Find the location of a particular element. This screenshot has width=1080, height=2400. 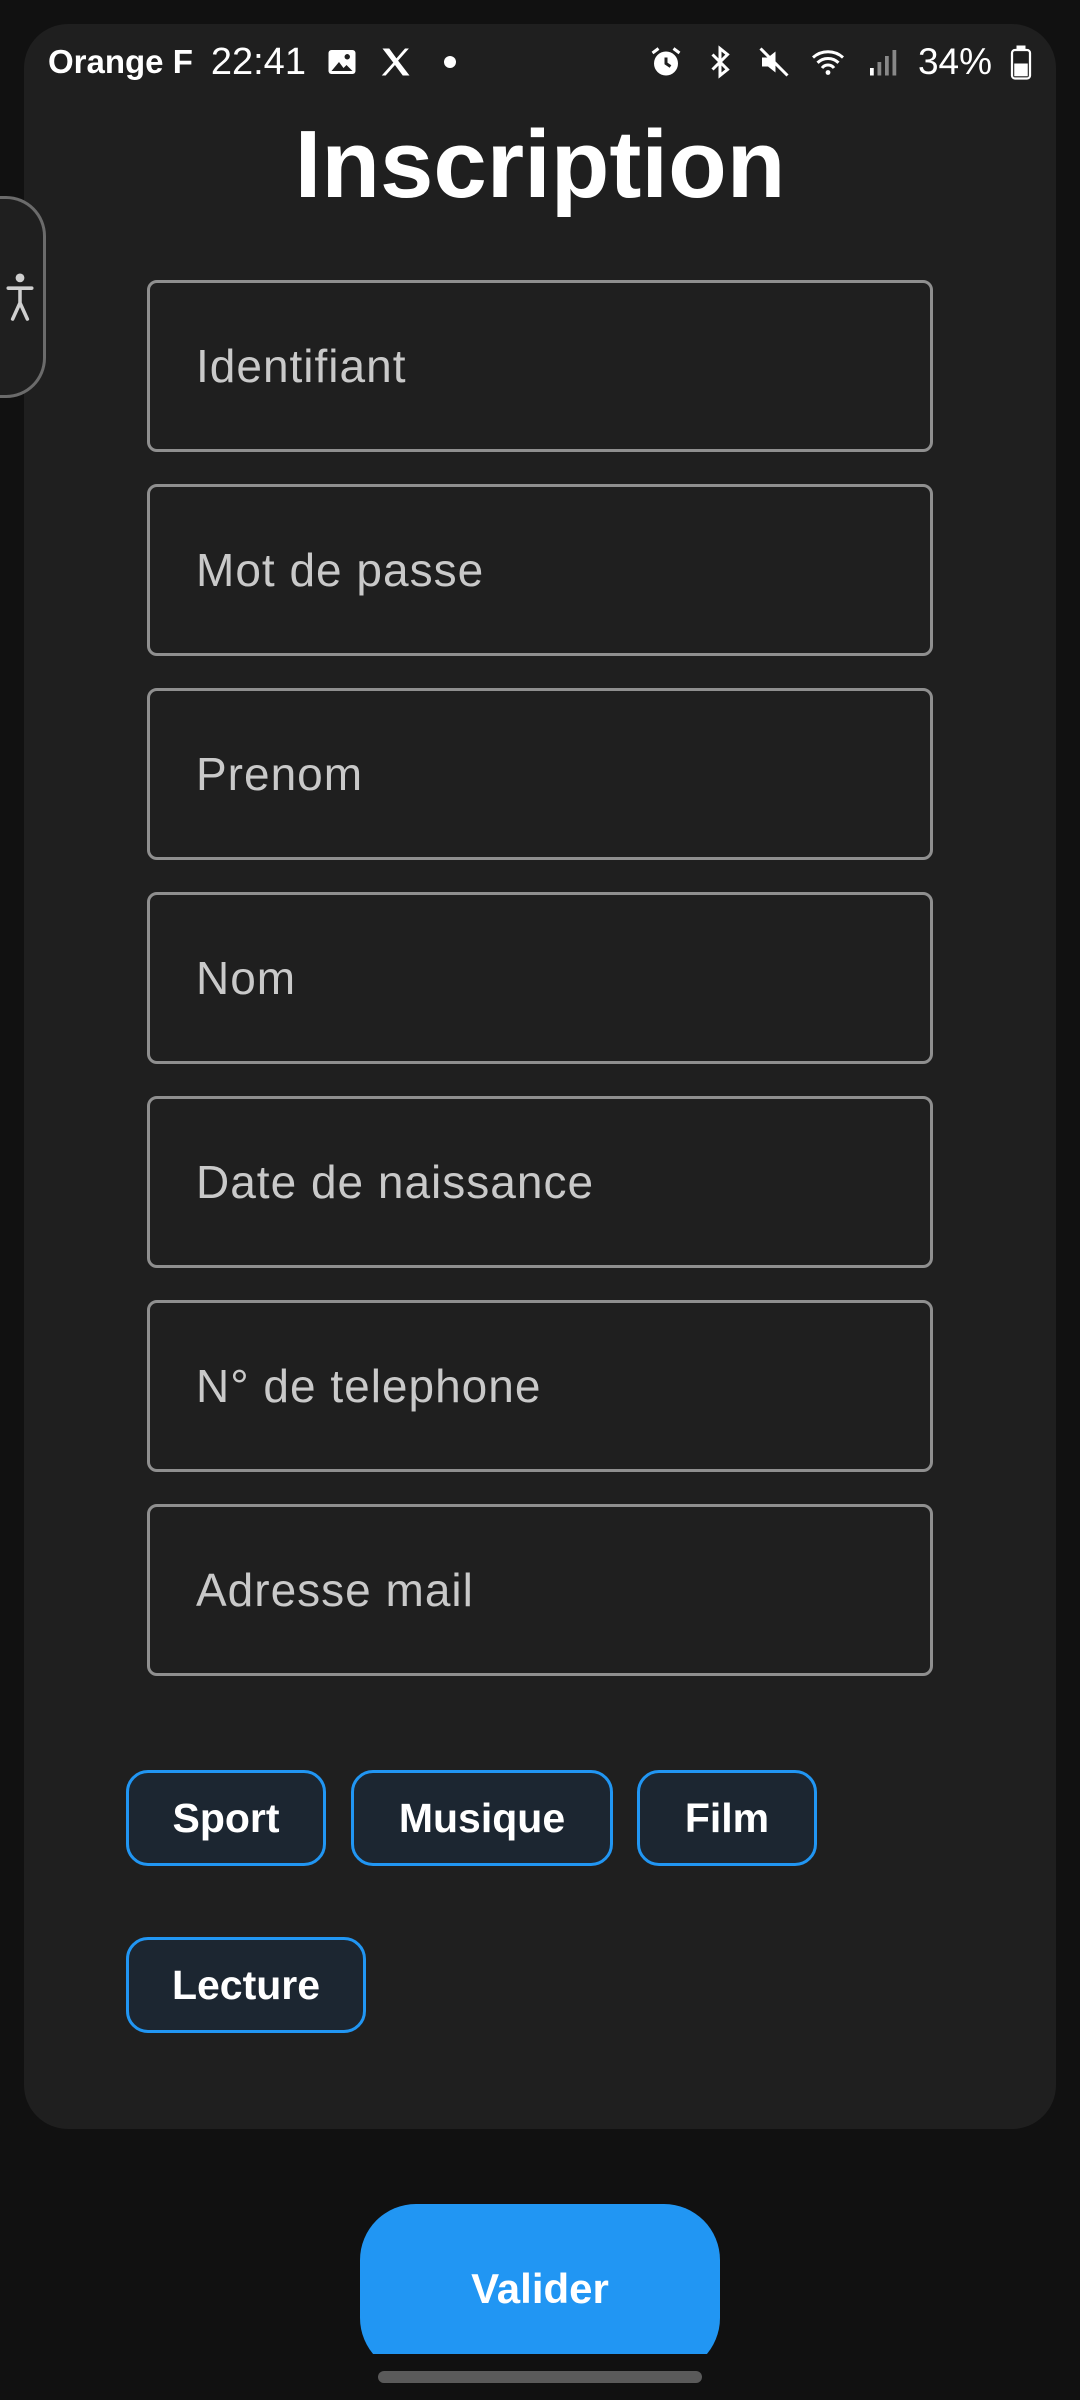

alarm-icon is located at coordinates (666, 62).